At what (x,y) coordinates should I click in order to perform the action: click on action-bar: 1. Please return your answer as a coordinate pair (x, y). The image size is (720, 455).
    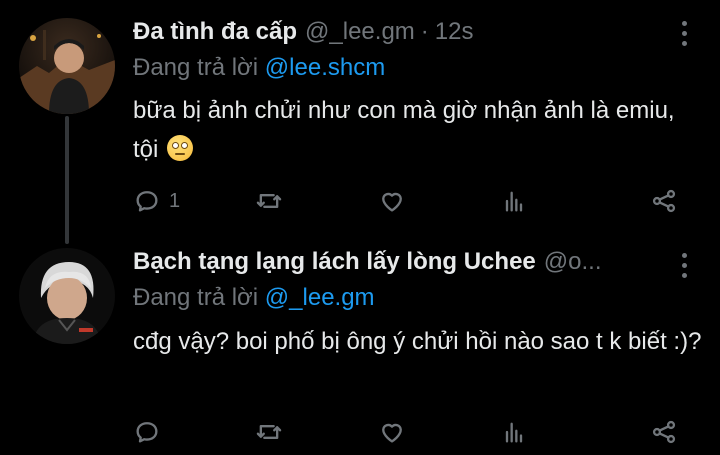
    Looking at the image, I should click on (405, 201).